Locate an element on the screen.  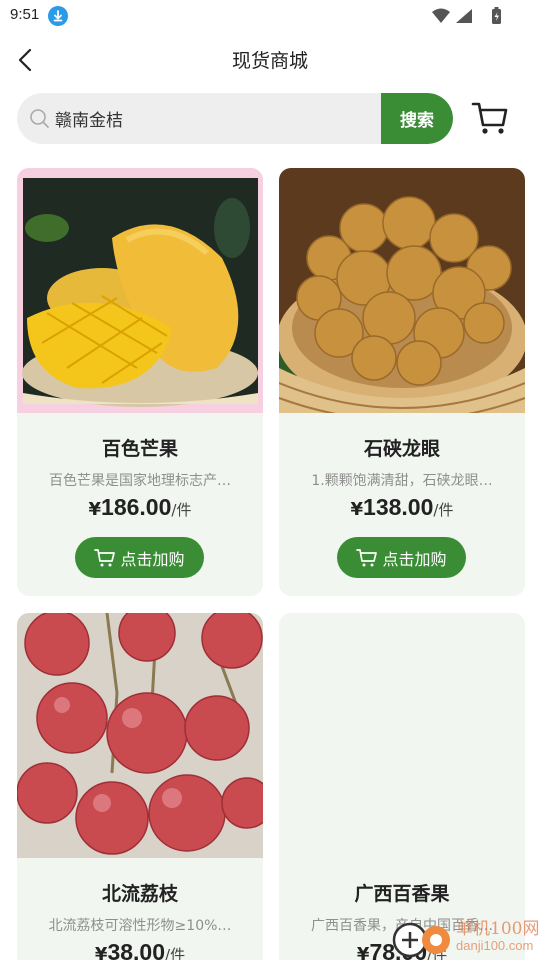
shopping-cart-icon is located at coordinates (490, 118).